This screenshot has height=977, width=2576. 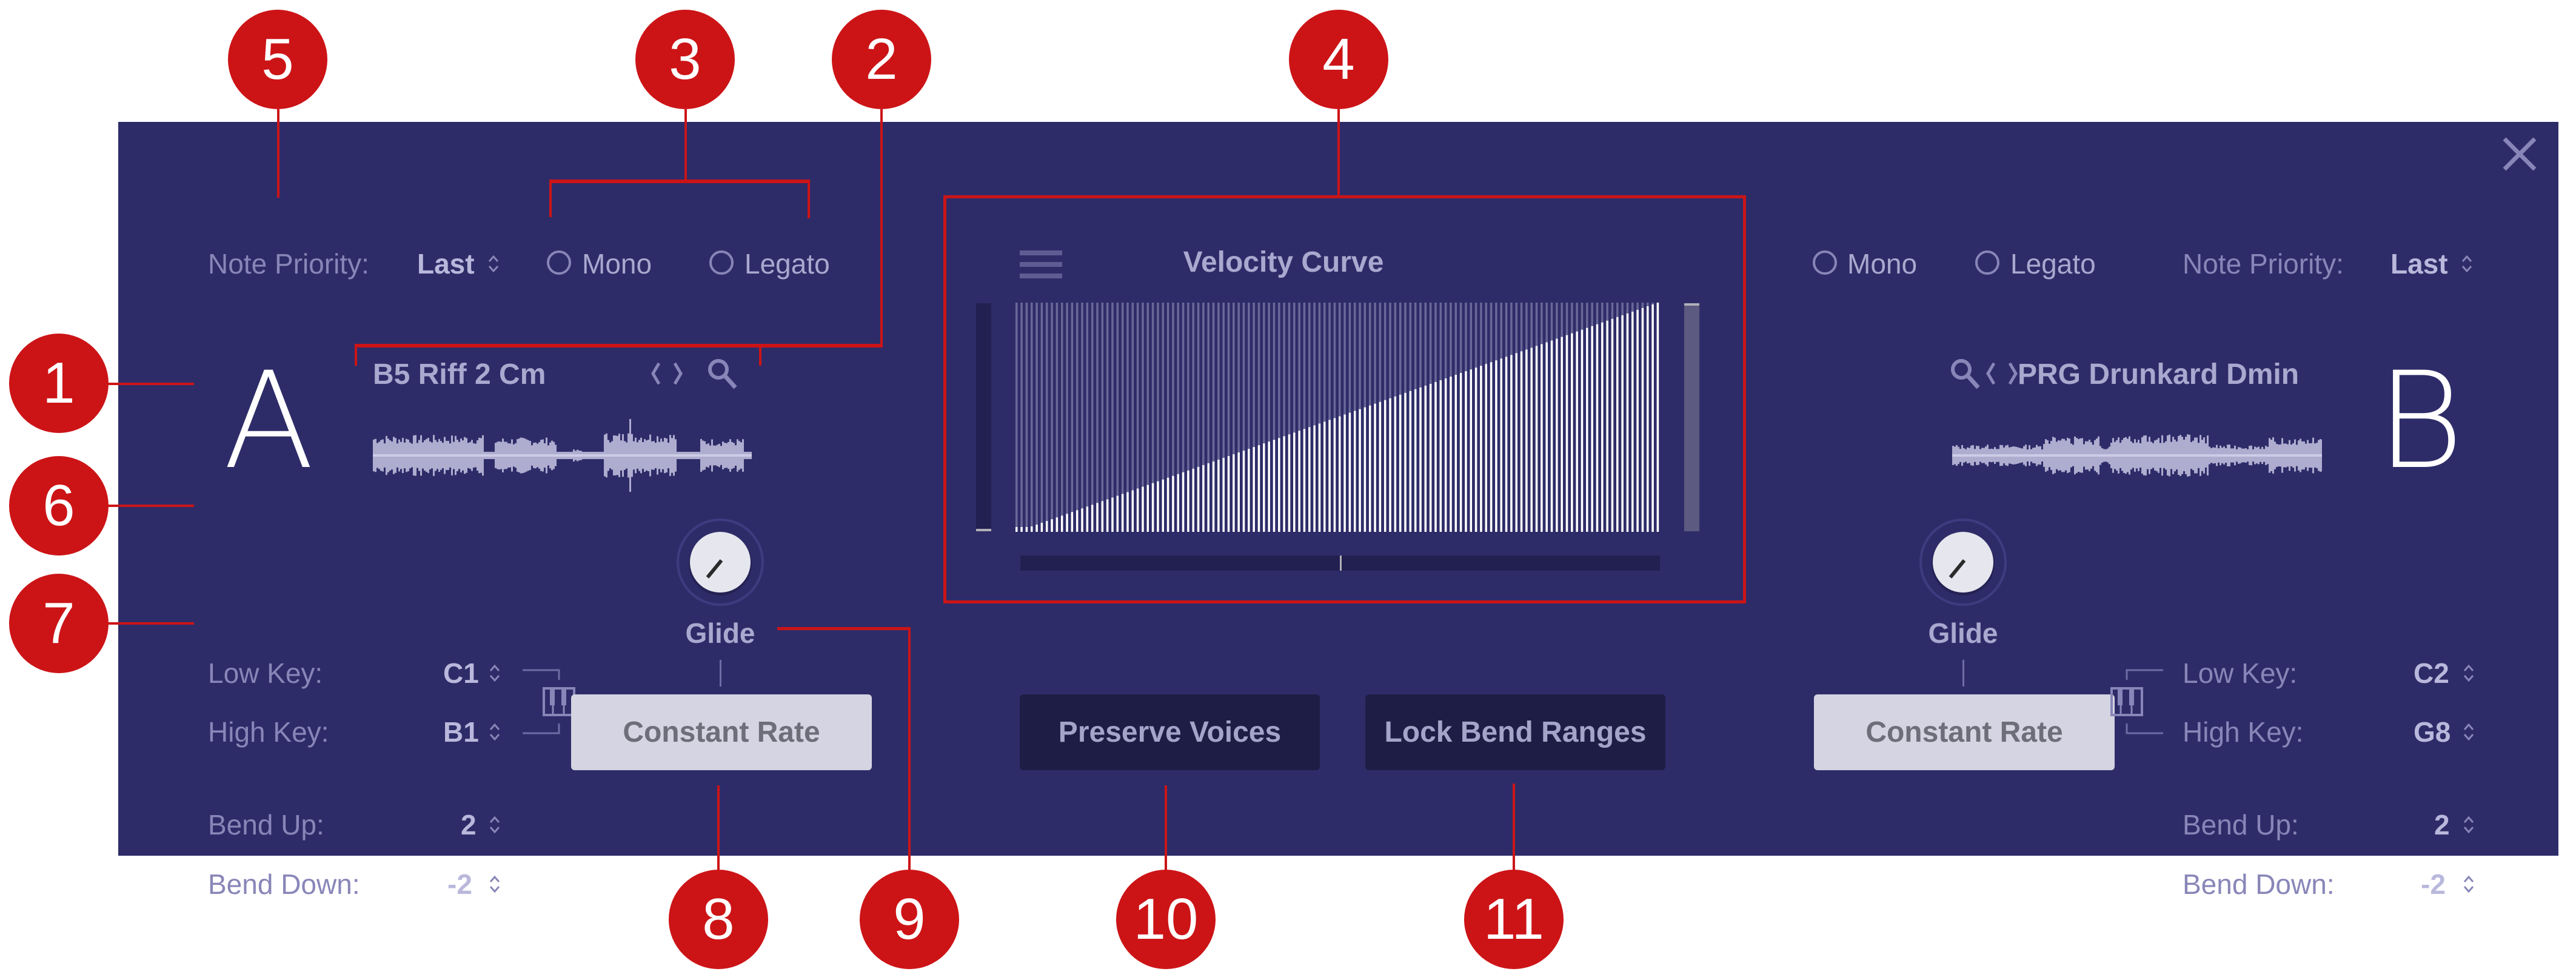 I want to click on low-key-value-b: C2, so click(x=2431, y=673).